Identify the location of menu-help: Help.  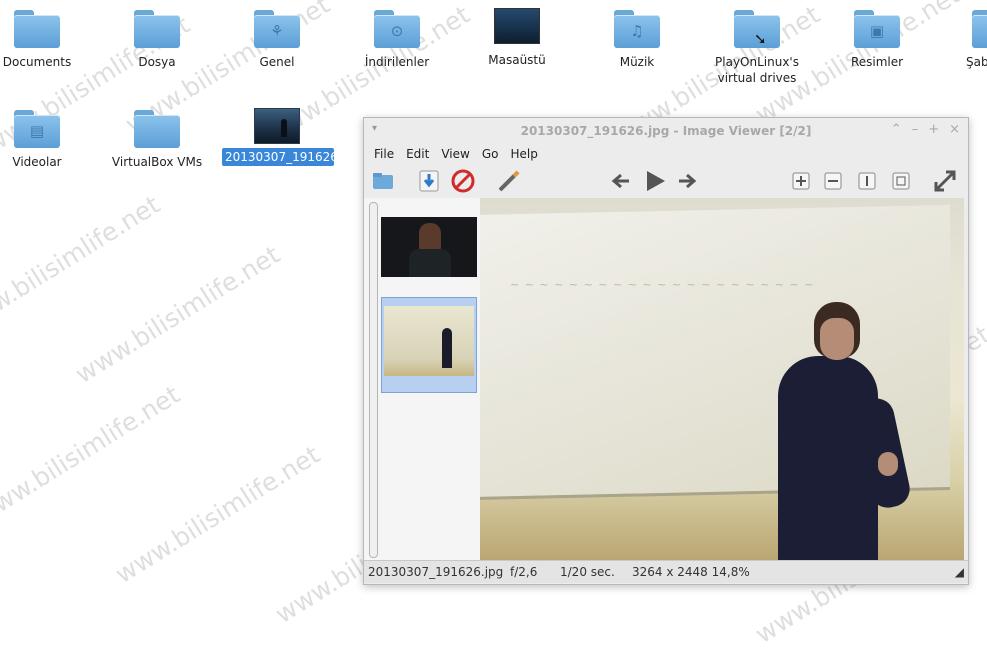
(523, 154).